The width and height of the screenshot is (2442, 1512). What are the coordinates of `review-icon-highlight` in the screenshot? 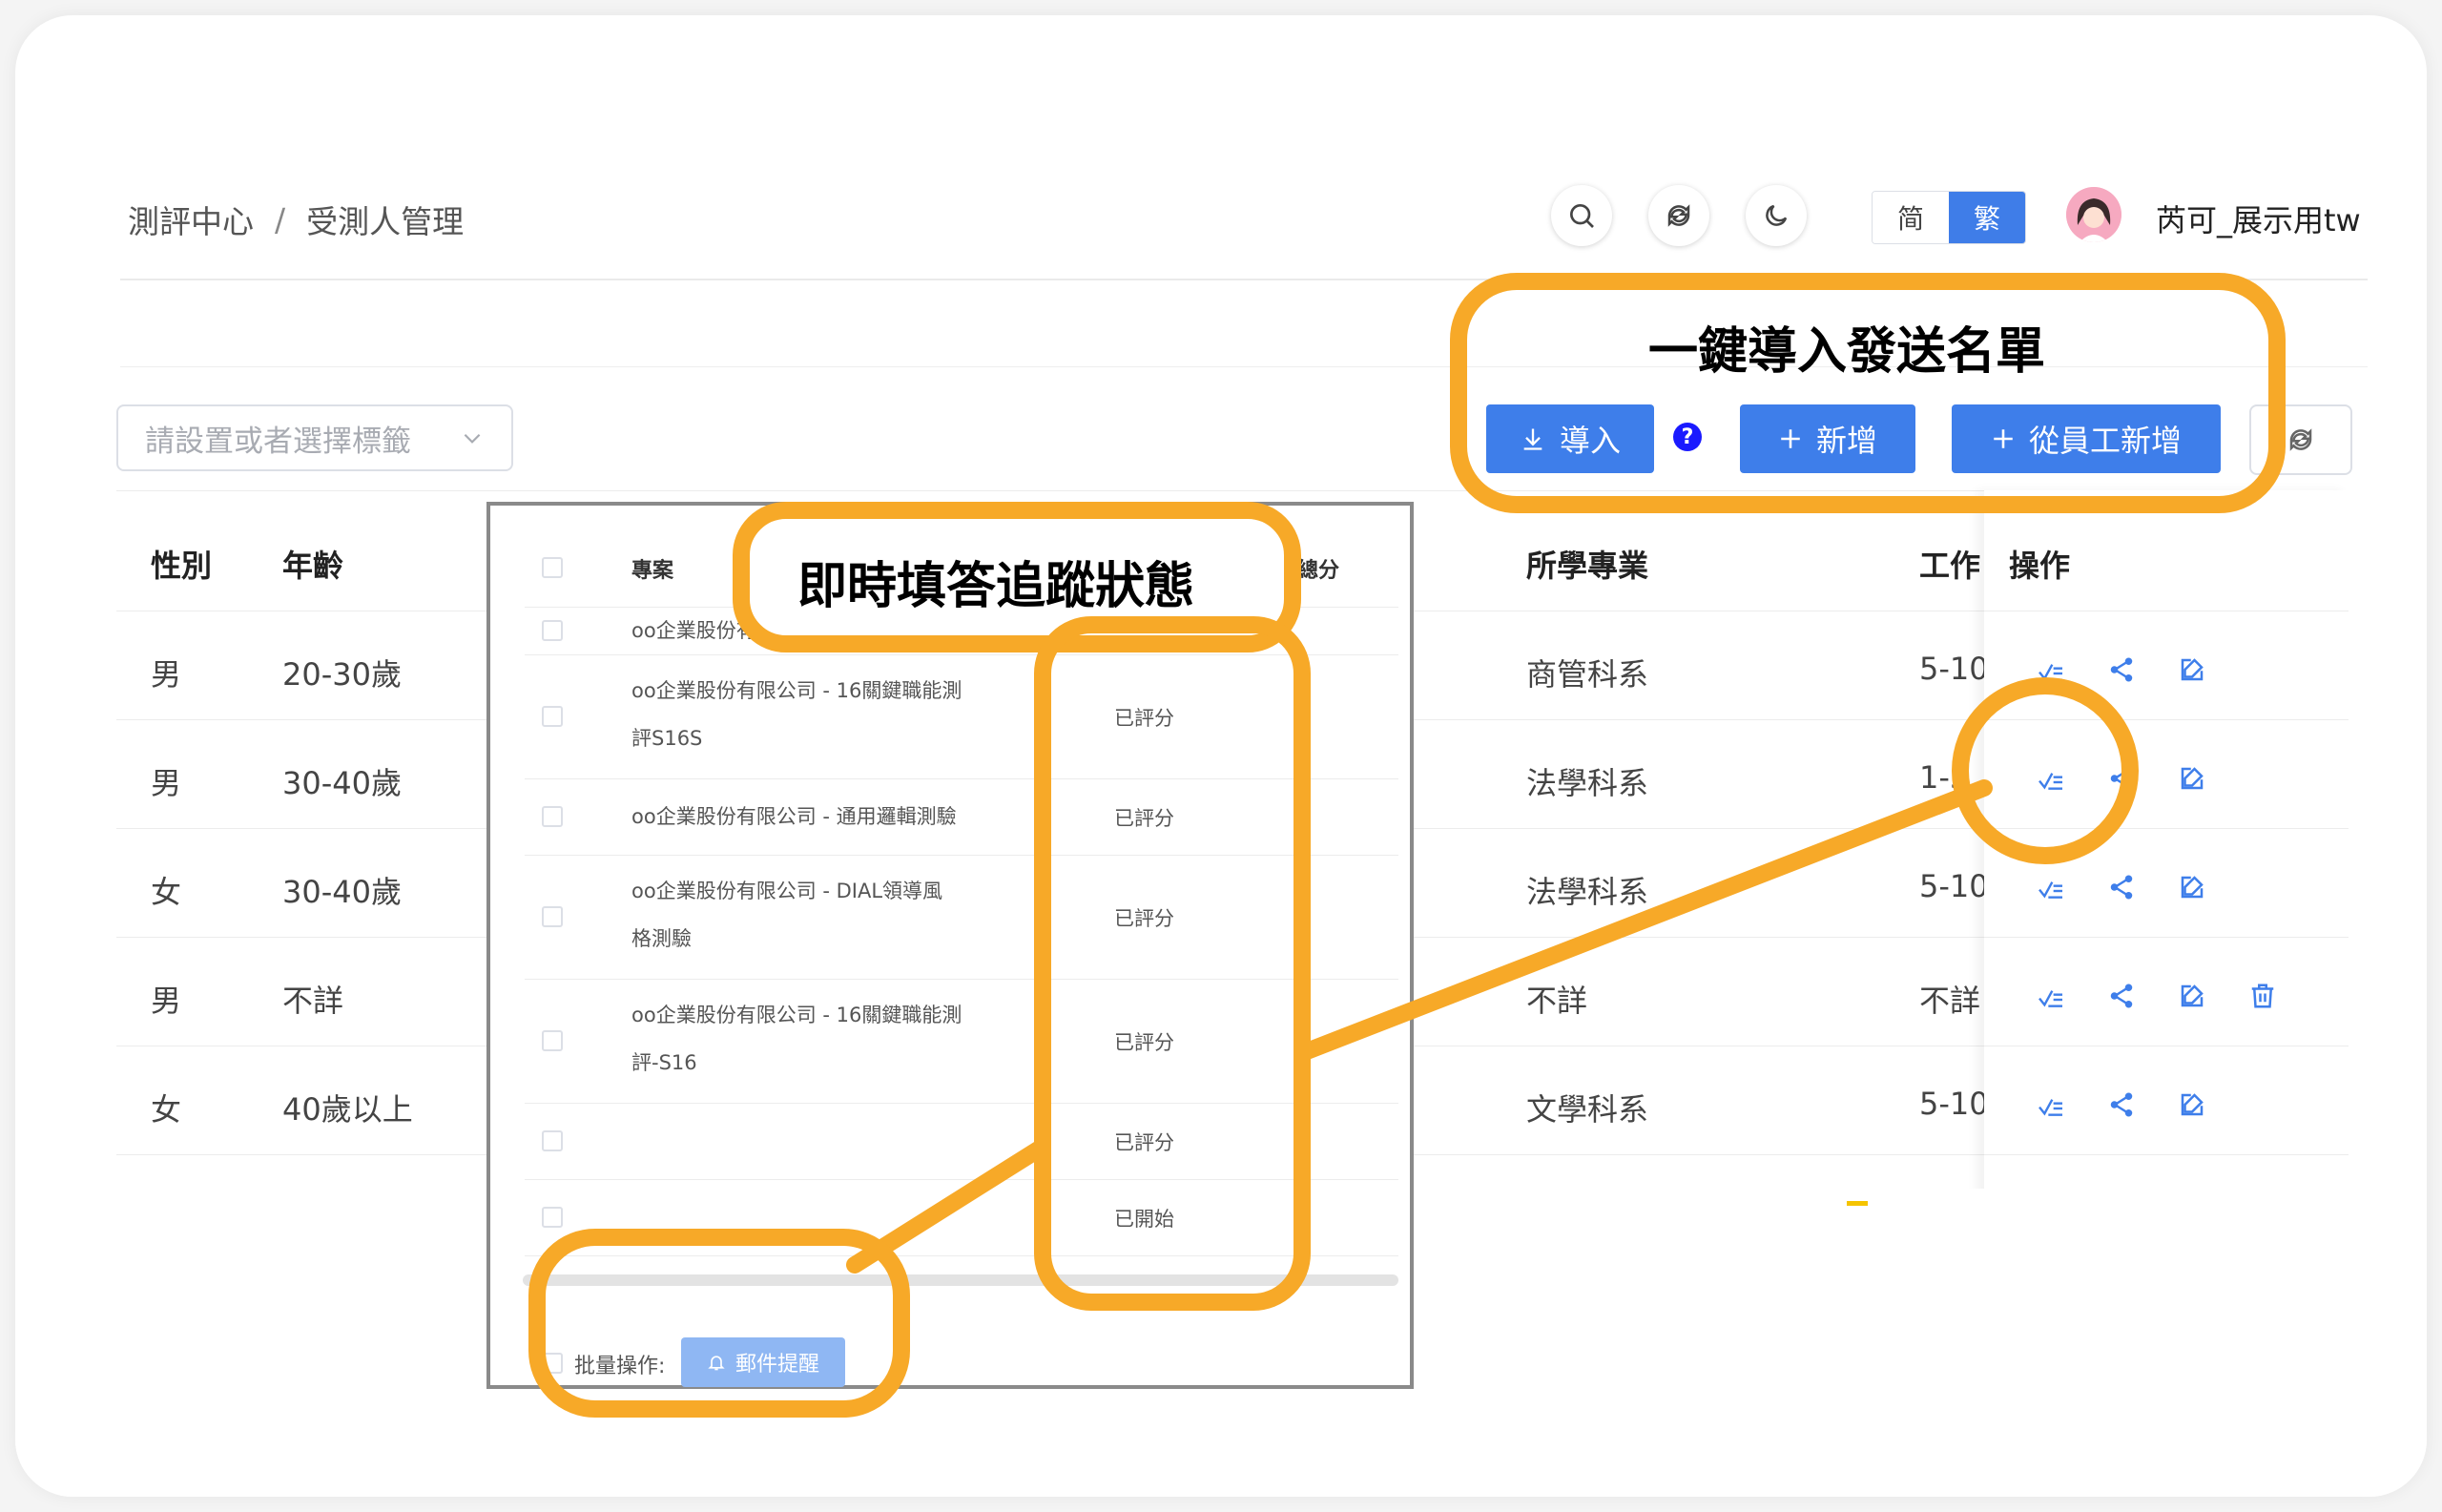 It's located at (2045, 770).